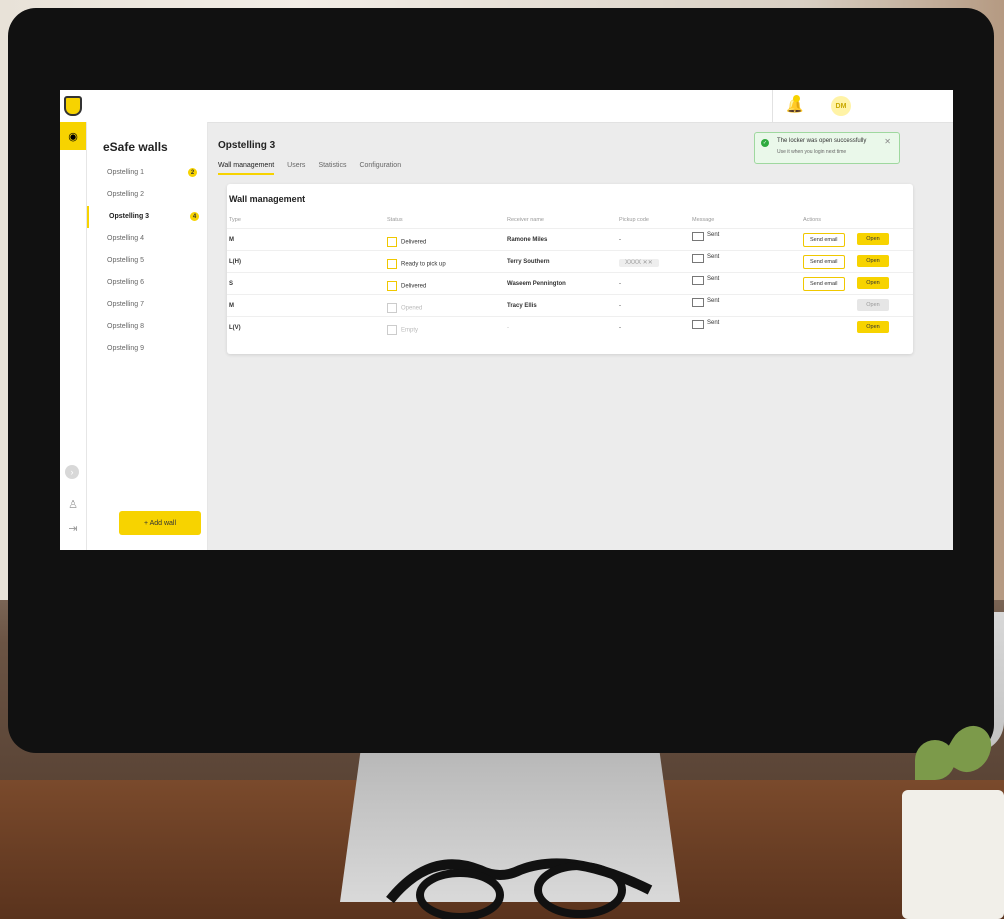  Describe the element at coordinates (402, 330) in the screenshot. I see `status-cell: Empty` at that location.